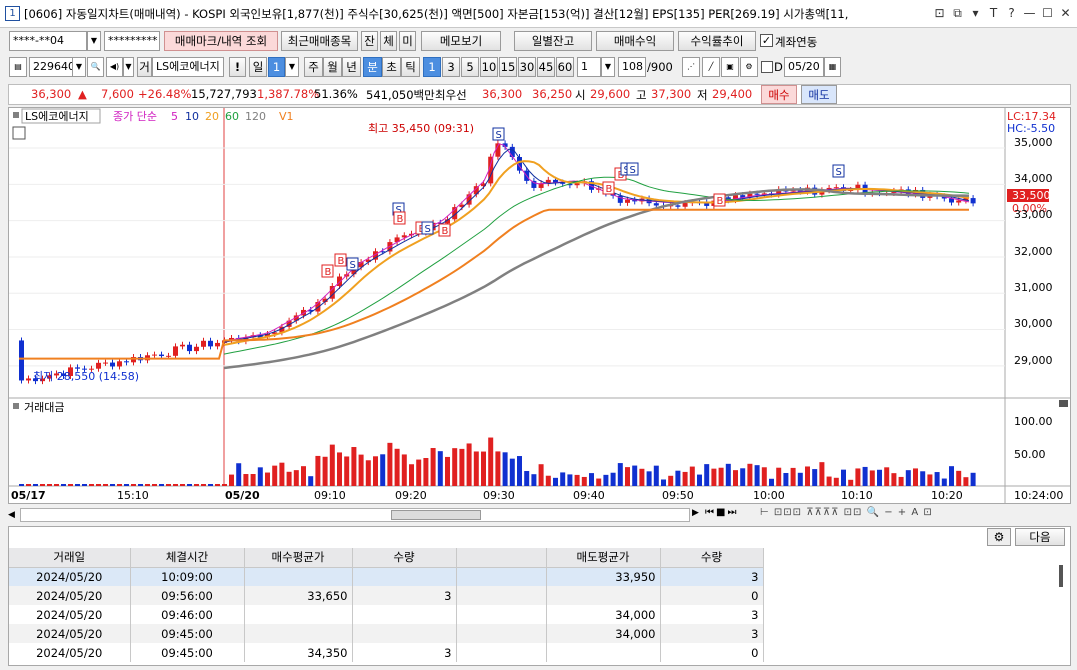 This screenshot has height=670, width=1077. I want to click on unfilled-button: 미, so click(407, 41).